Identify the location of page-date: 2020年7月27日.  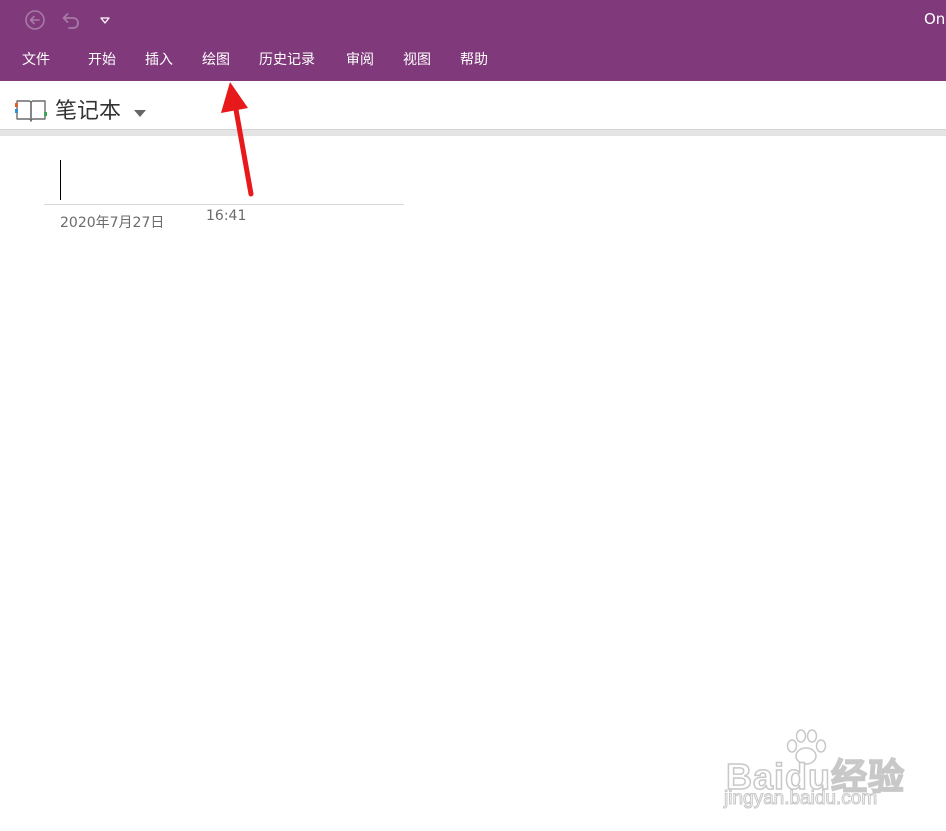
(112, 223).